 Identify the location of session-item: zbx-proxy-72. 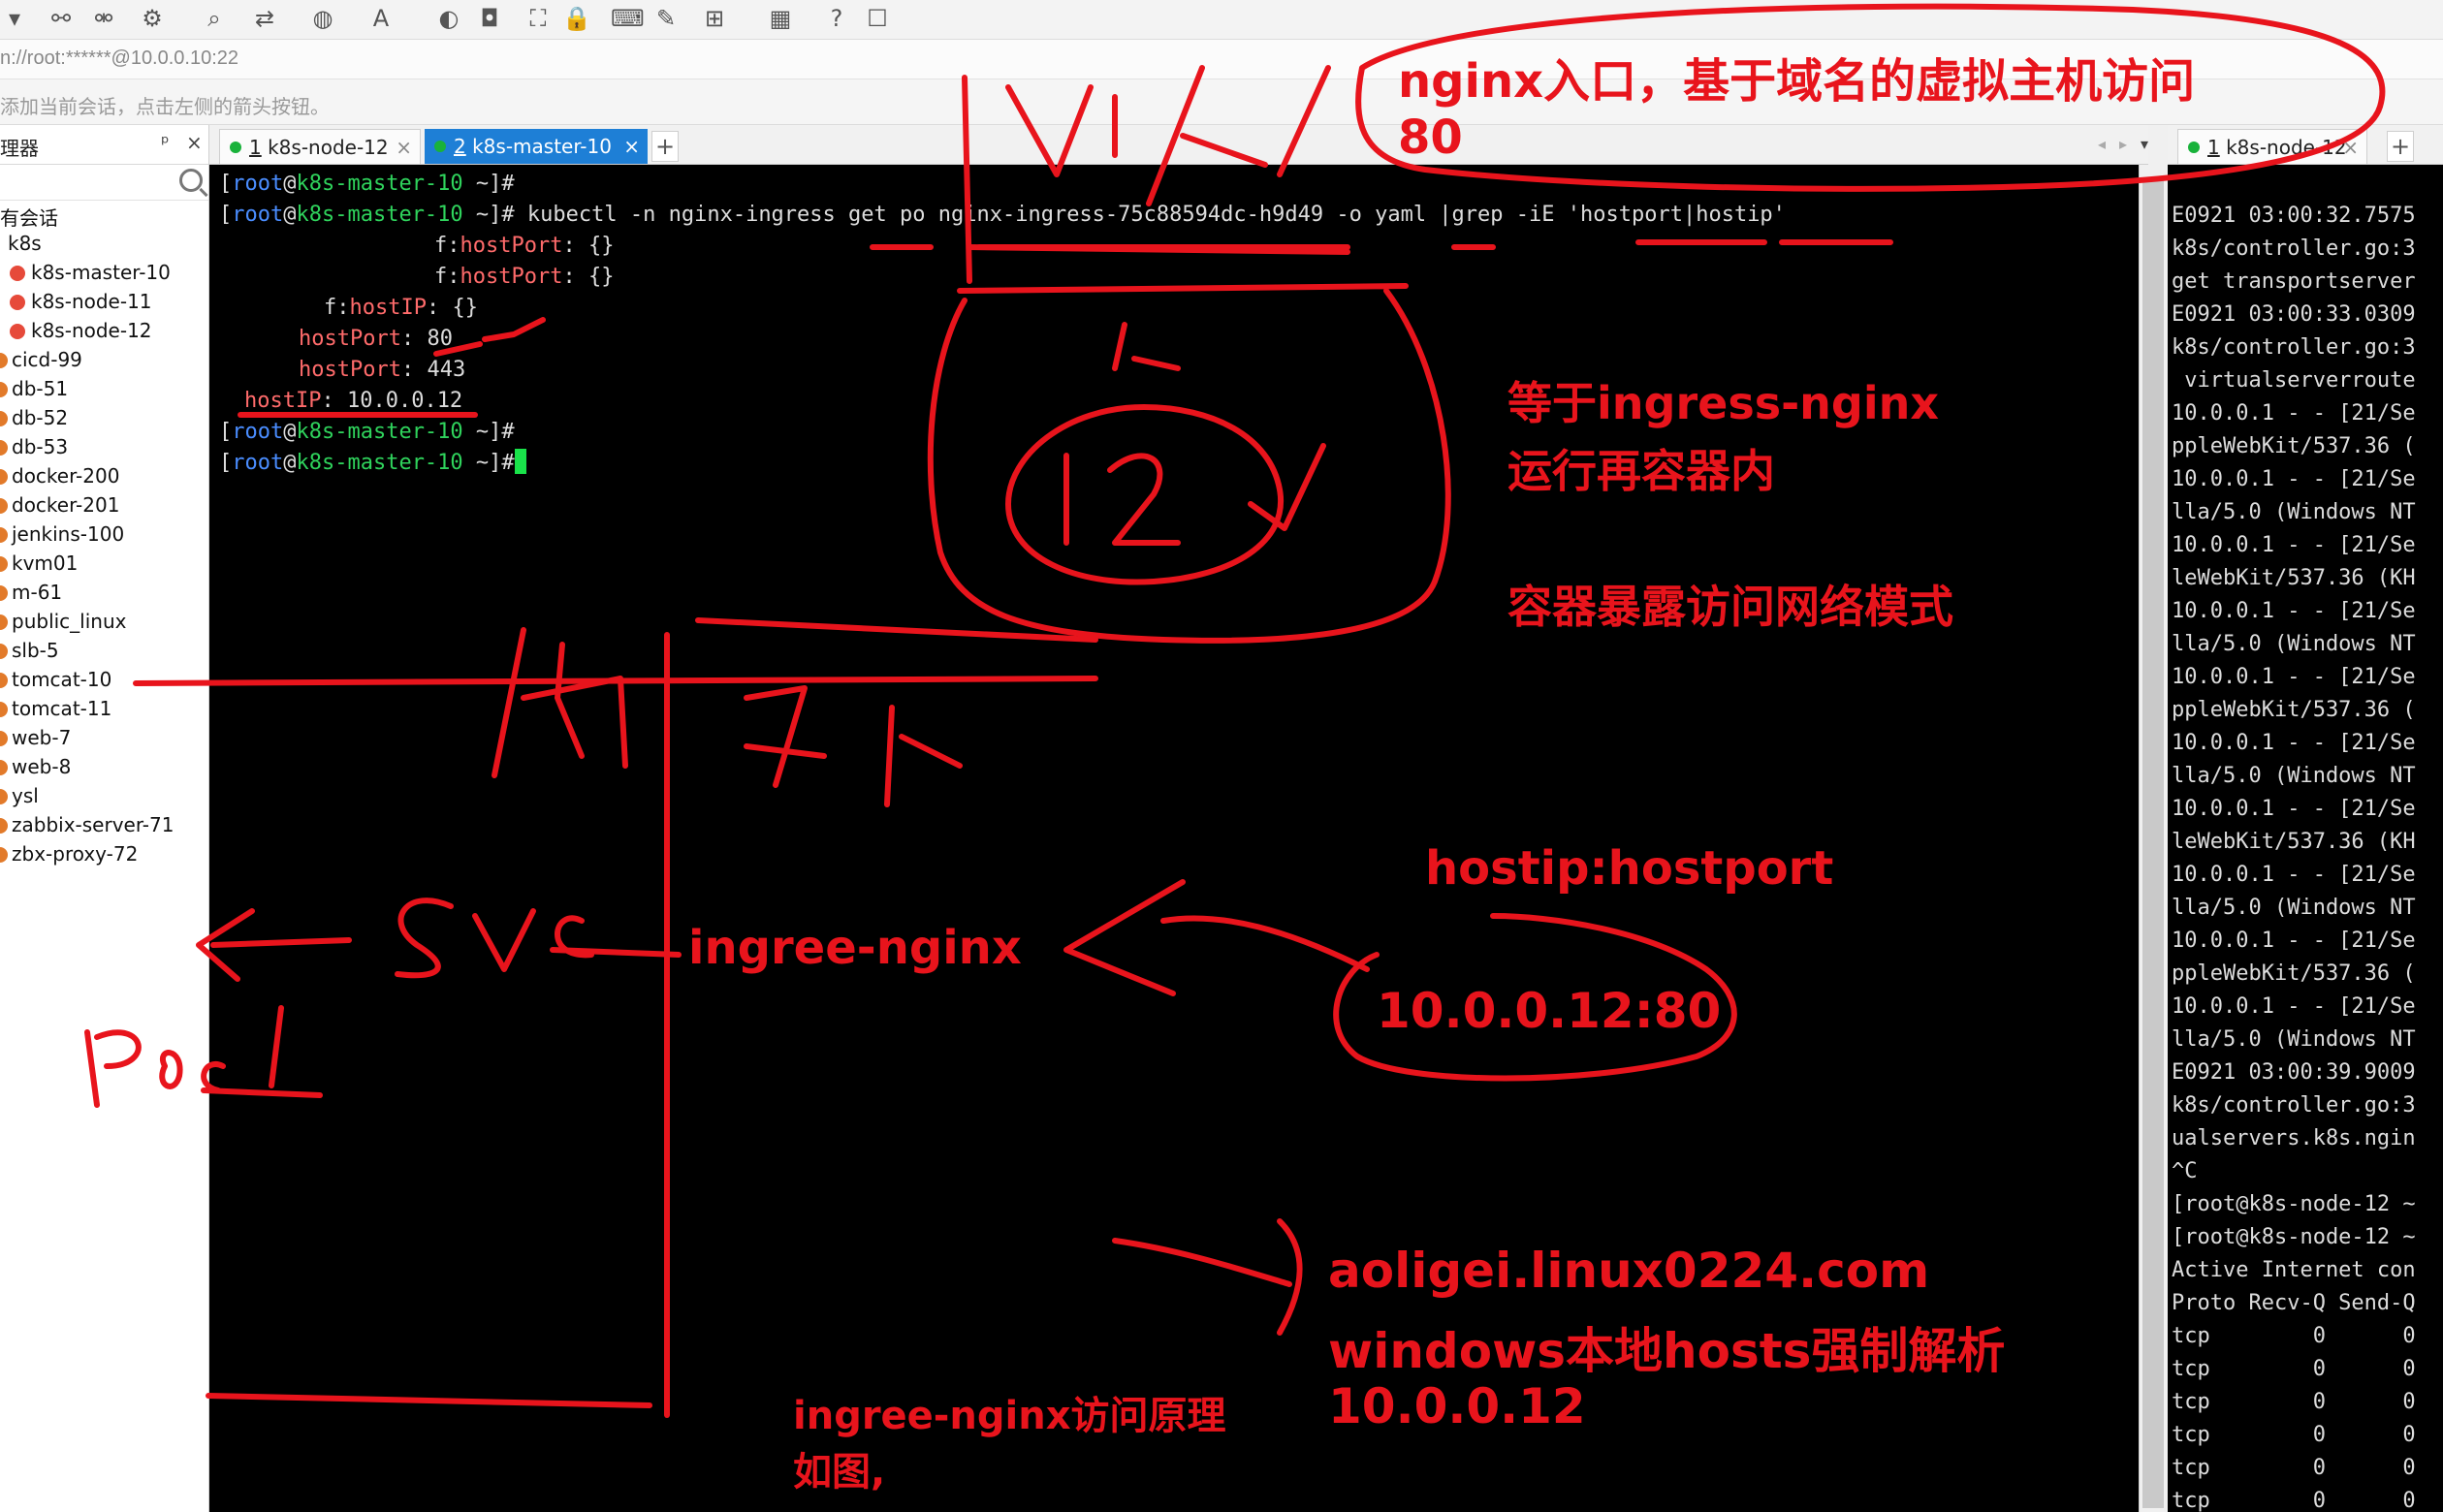
(69, 857).